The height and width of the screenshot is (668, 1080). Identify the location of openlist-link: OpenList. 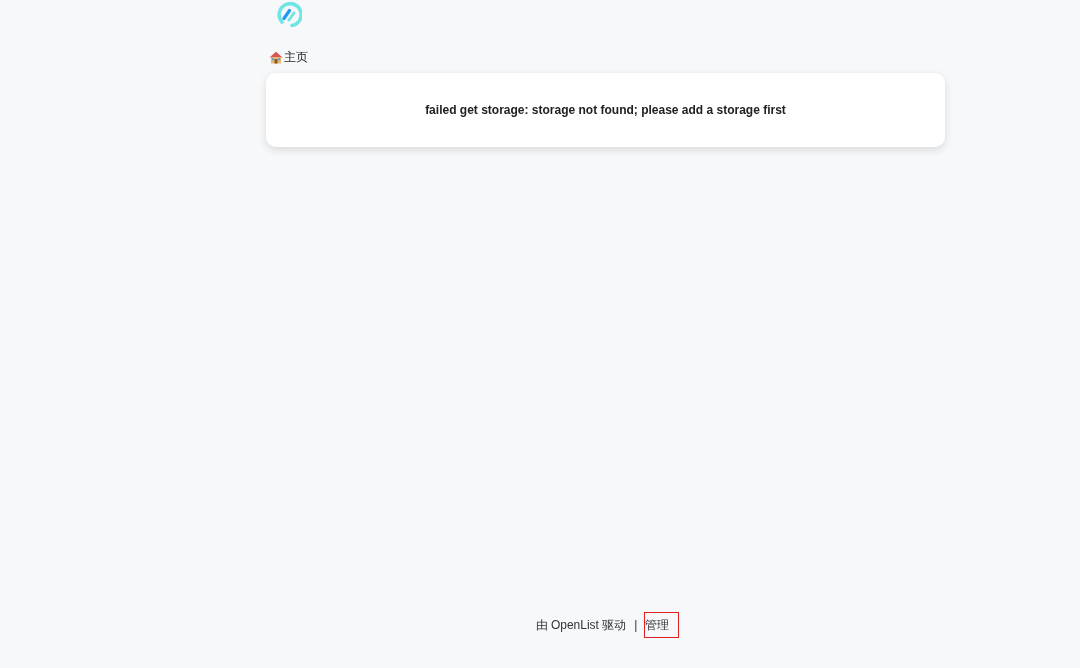
(574, 625).